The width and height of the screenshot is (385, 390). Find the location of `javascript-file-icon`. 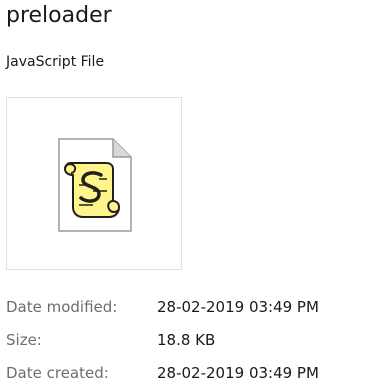

javascript-file-icon is located at coordinates (95, 185).